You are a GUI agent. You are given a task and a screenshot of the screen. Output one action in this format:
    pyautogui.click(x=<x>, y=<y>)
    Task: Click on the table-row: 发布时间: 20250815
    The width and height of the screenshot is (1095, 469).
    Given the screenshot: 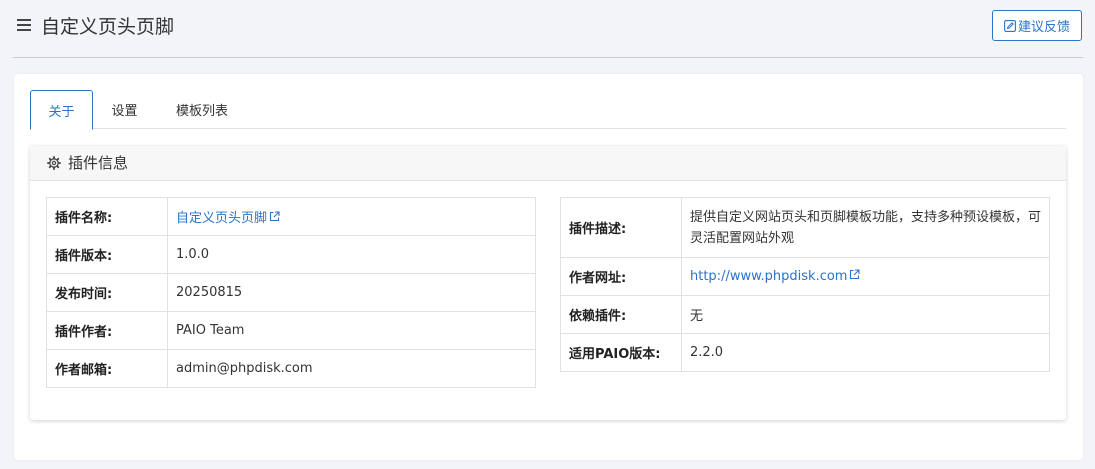 What is the action you would take?
    pyautogui.click(x=291, y=292)
    